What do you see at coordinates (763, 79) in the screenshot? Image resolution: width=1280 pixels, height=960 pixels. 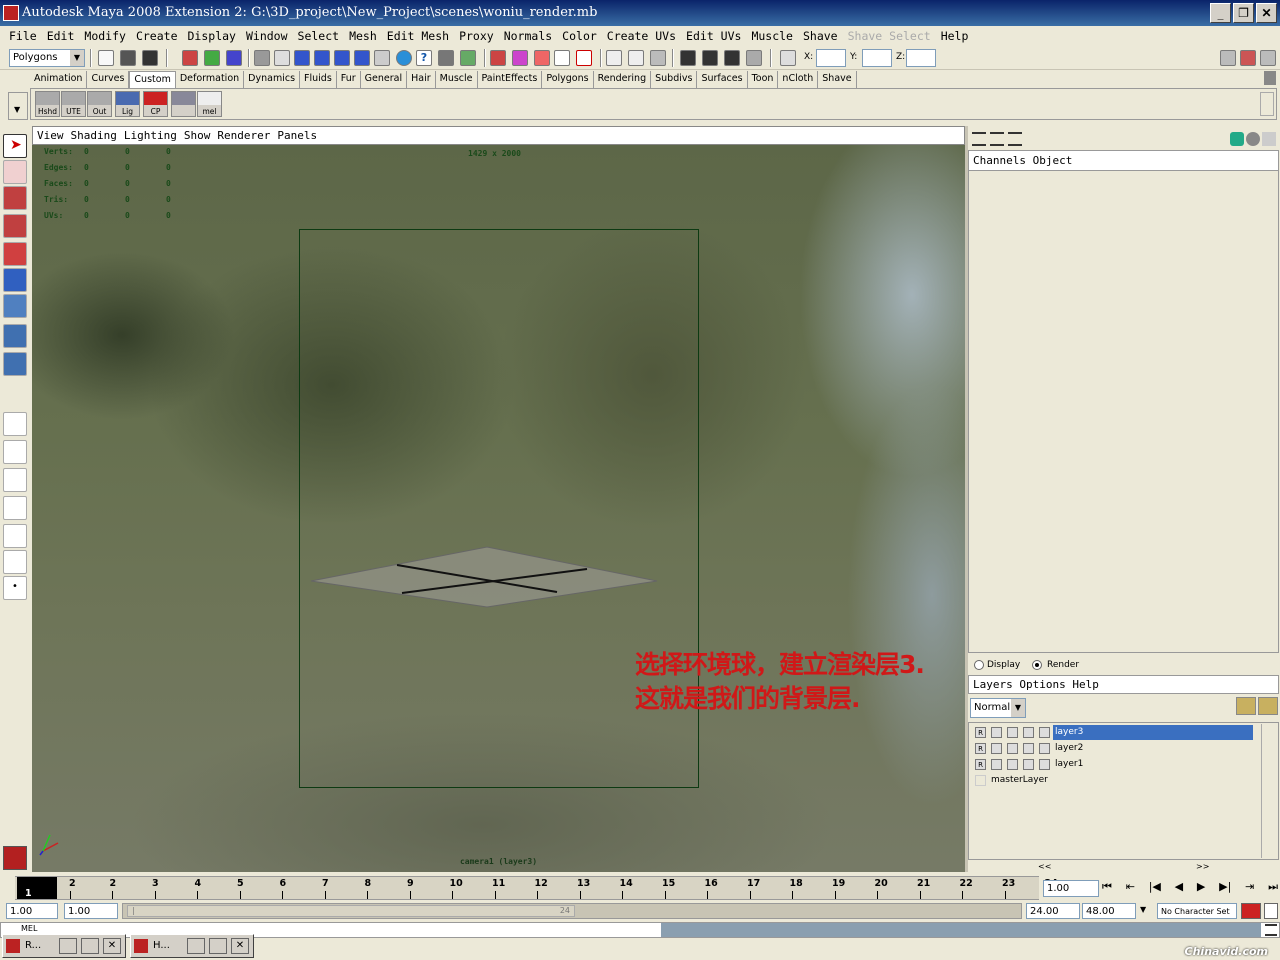 I see `shelf-tab-toon: Toon` at bounding box center [763, 79].